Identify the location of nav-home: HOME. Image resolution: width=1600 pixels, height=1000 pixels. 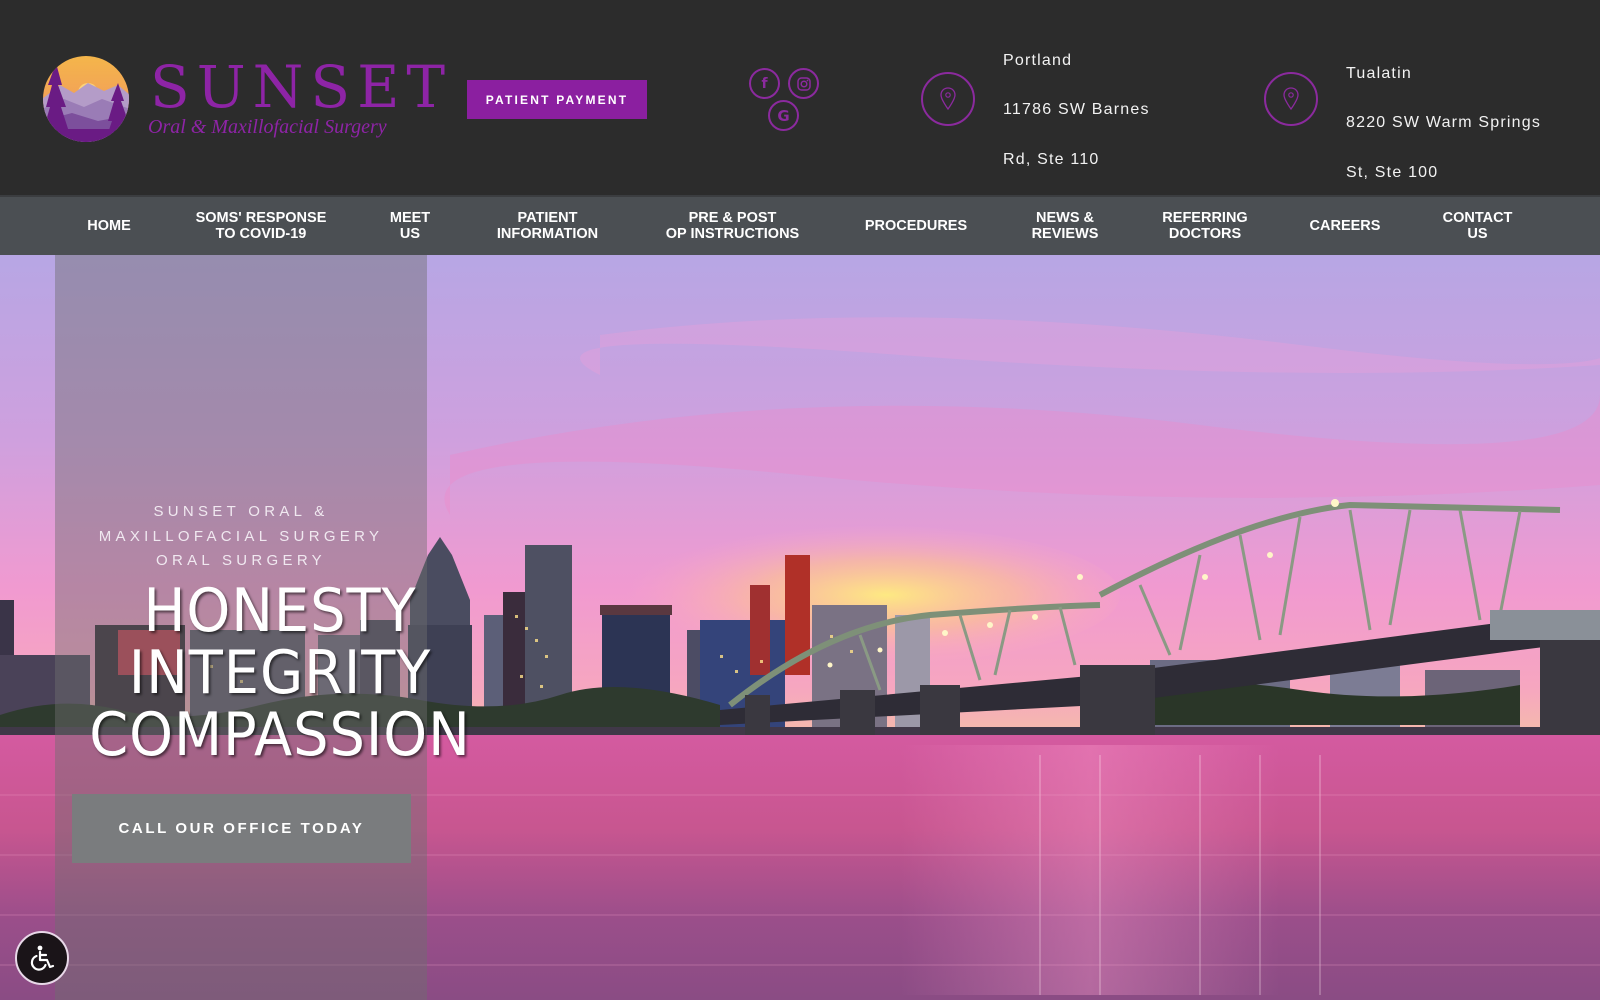
(109, 226).